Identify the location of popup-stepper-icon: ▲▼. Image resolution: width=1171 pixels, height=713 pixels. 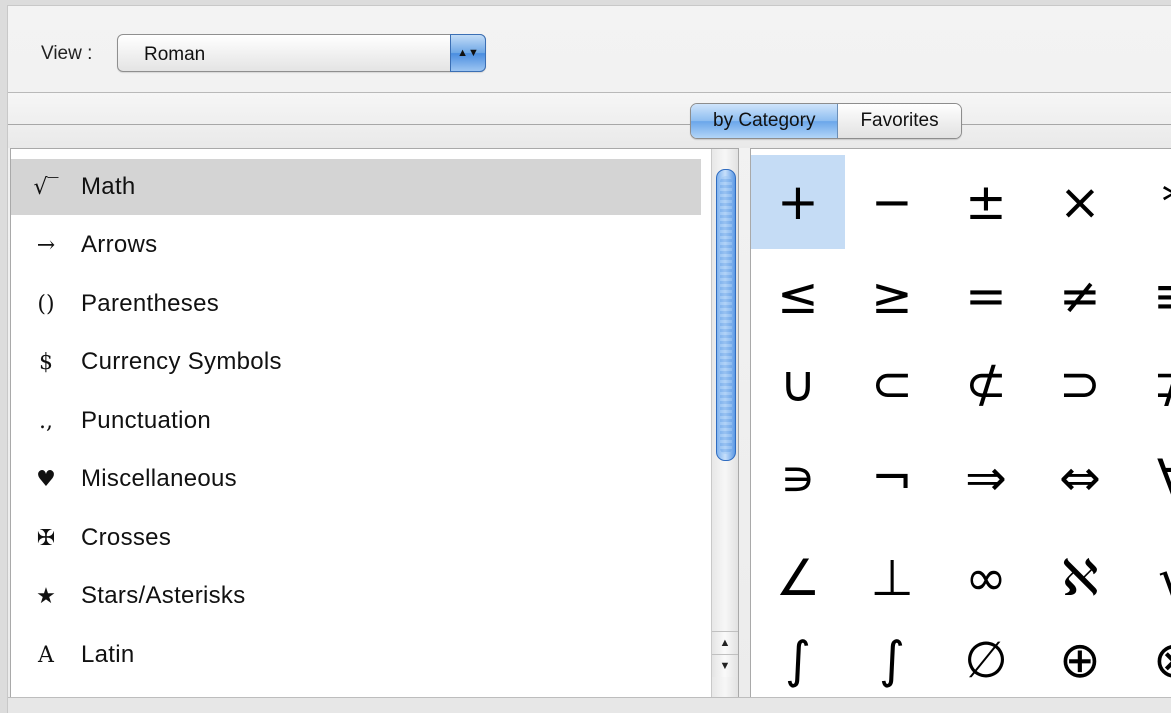
(468, 53).